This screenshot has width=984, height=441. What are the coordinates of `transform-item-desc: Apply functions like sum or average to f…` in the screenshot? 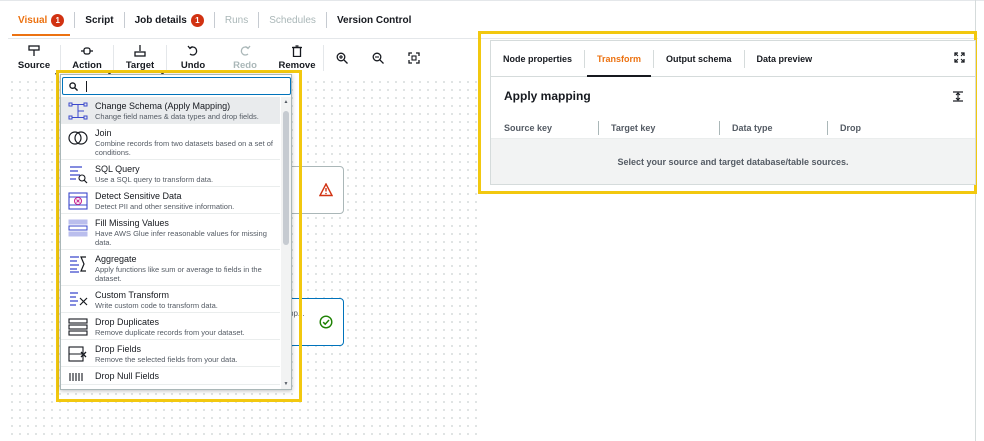 It's located at (178, 274).